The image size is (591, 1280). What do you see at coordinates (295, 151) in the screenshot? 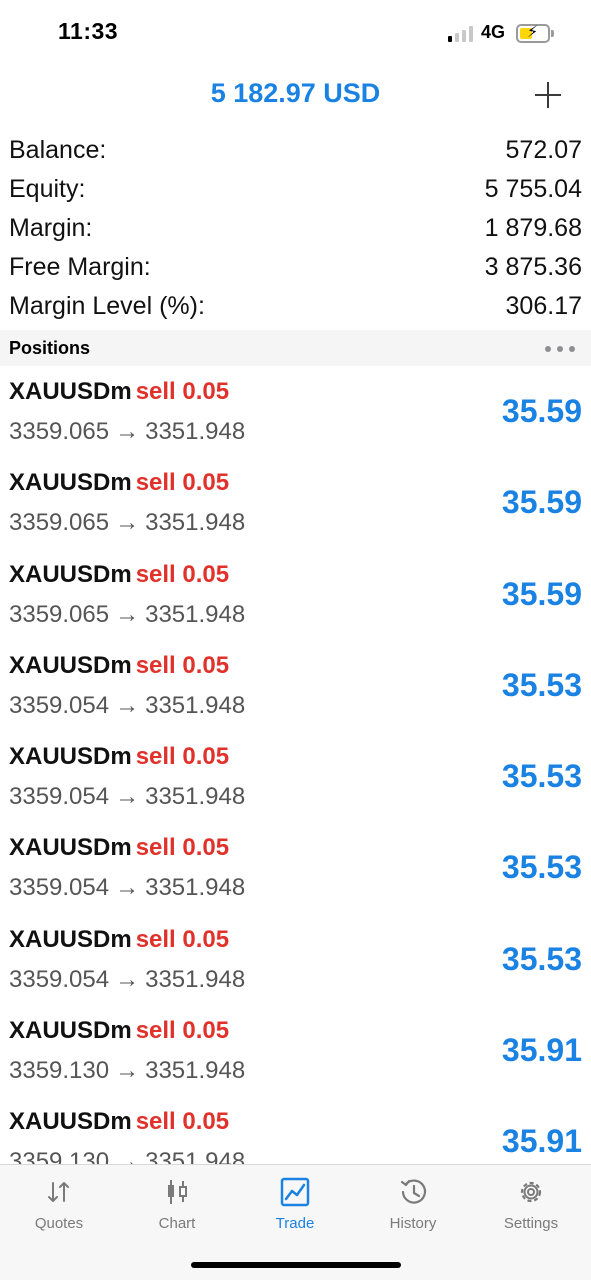
I see `summary-row-balance: Balance: 572.07` at bounding box center [295, 151].